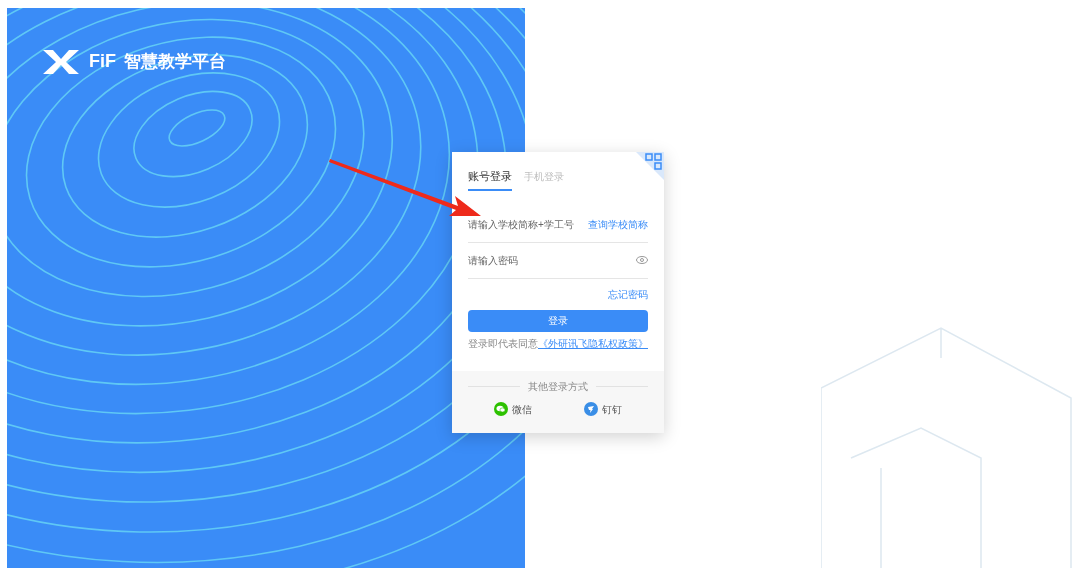 The width and height of the screenshot is (1074, 568). Describe the element at coordinates (558, 386) in the screenshot. I see `other-login-title: 其他登录方式` at that location.